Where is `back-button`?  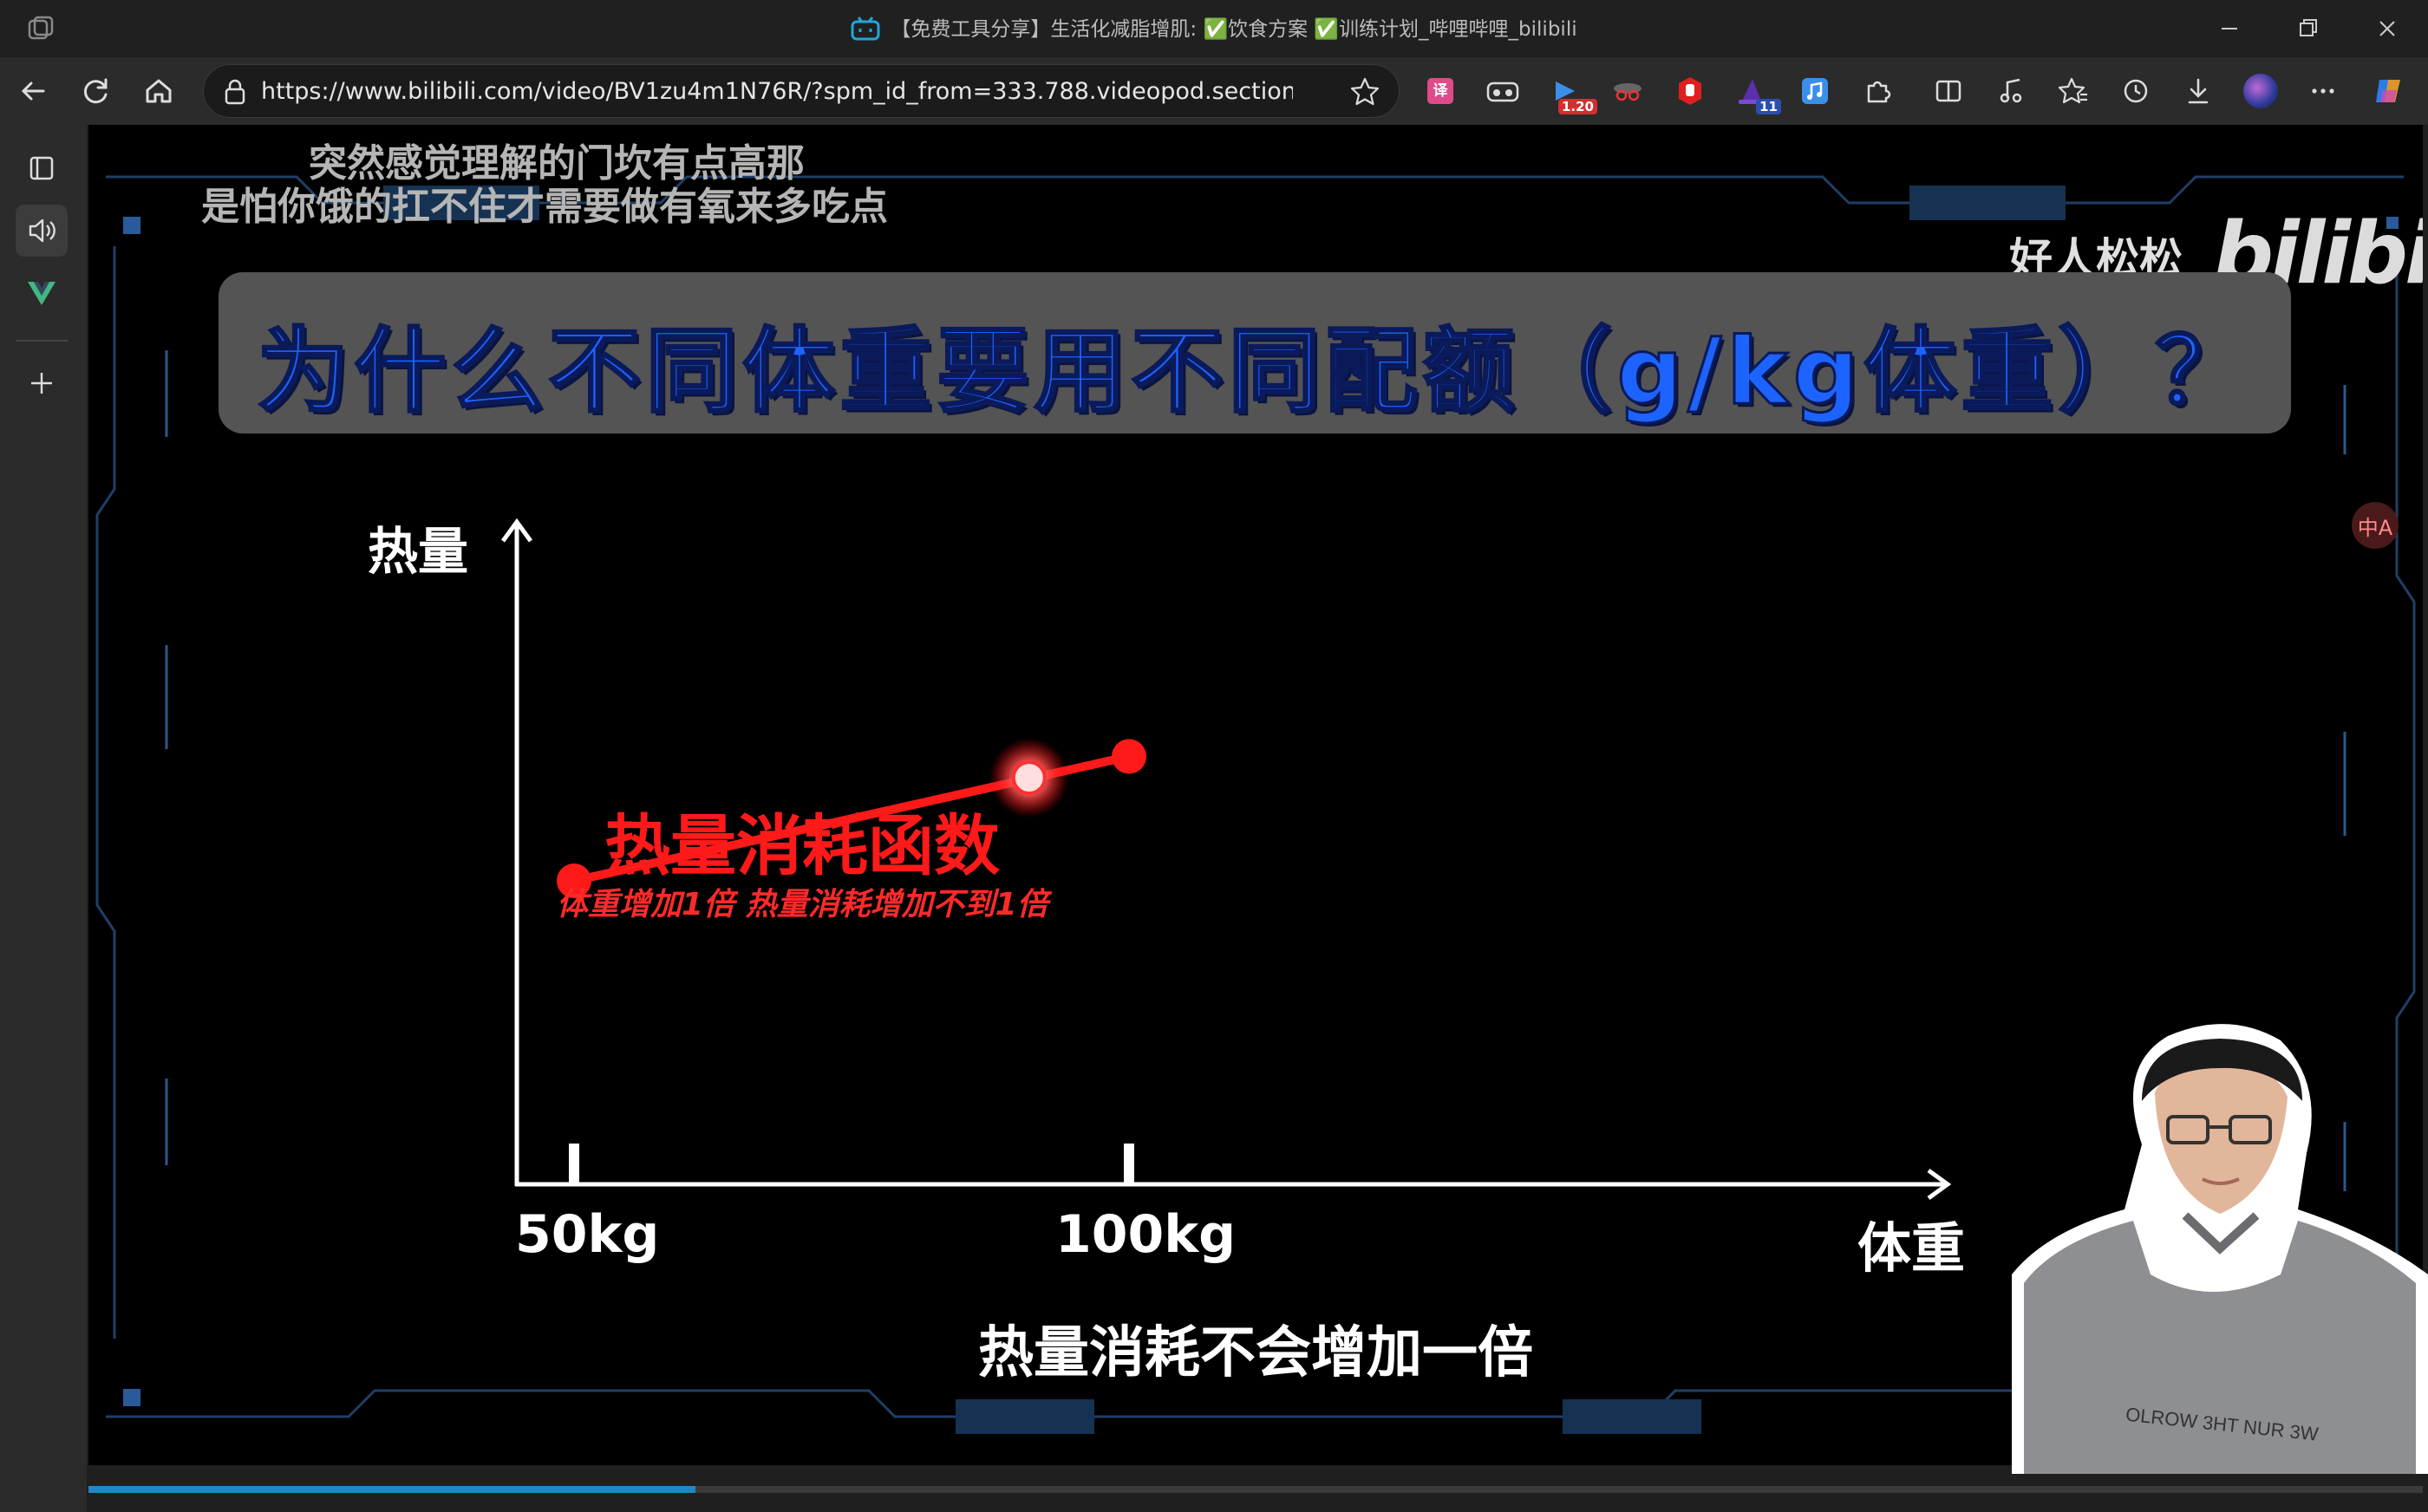
back-button is located at coordinates (33, 91).